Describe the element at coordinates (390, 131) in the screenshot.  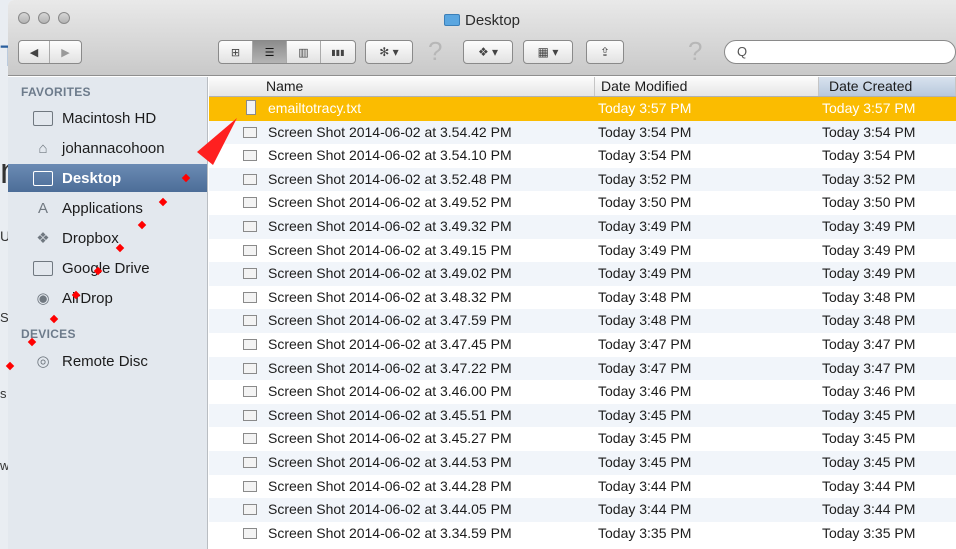
I see `file-name: Screen Shot 2014-06-02 at 3.54.42 PM` at that location.